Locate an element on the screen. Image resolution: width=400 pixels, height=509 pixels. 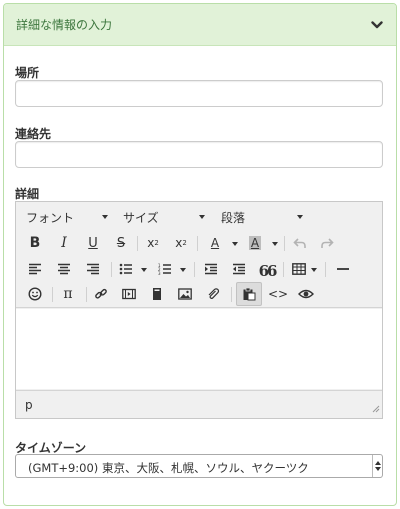
blockquote-glyph: 66 is located at coordinates (268, 271).